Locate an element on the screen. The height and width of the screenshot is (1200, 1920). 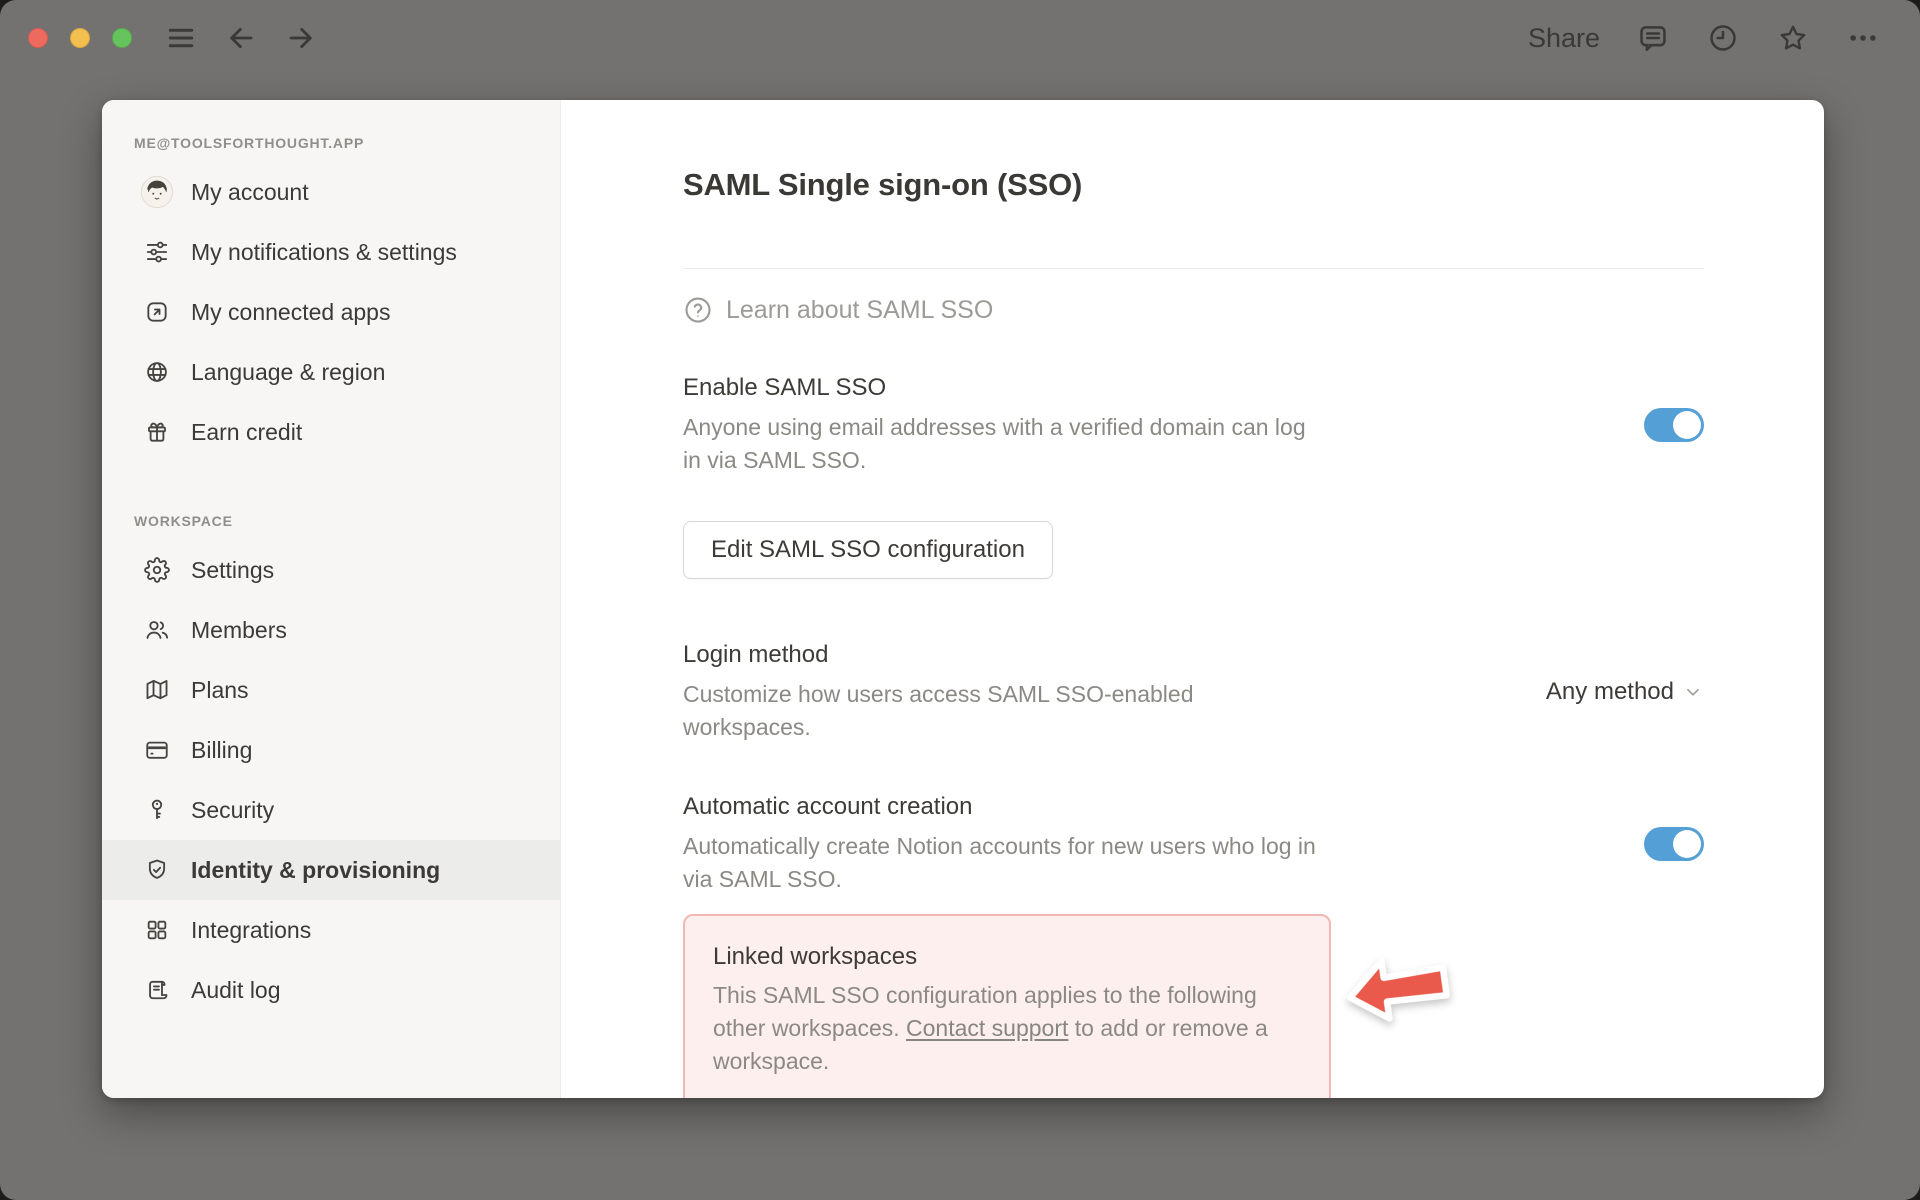
credit-card-icon is located at coordinates (157, 750).